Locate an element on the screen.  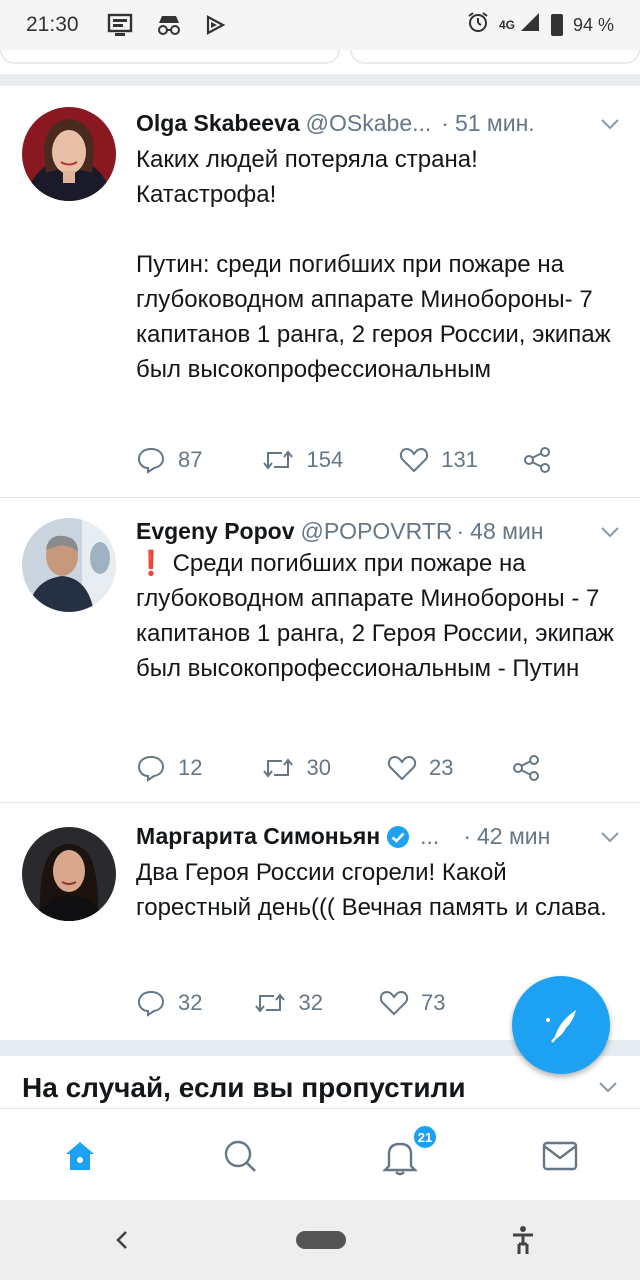
tab-home is located at coordinates (80, 1156).